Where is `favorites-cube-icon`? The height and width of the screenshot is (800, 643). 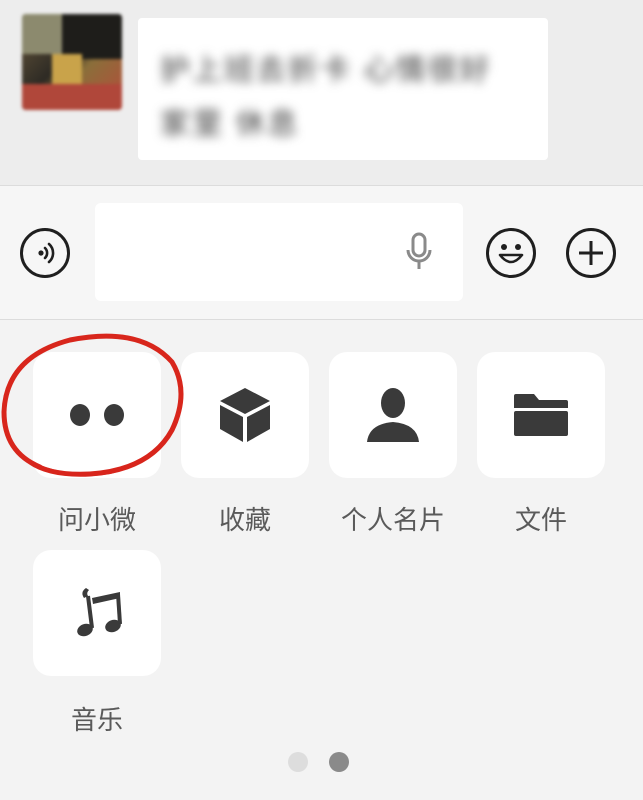
favorites-cube-icon is located at coordinates (245, 415).